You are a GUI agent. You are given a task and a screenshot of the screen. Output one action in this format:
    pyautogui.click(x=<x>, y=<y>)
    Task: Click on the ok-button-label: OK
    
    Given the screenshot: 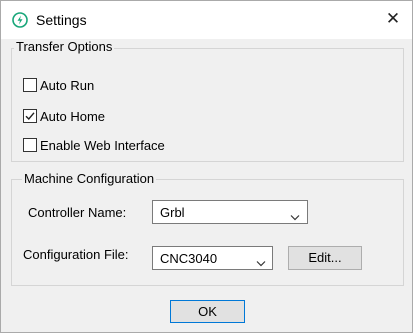 What is the action you would take?
    pyautogui.click(x=207, y=311)
    